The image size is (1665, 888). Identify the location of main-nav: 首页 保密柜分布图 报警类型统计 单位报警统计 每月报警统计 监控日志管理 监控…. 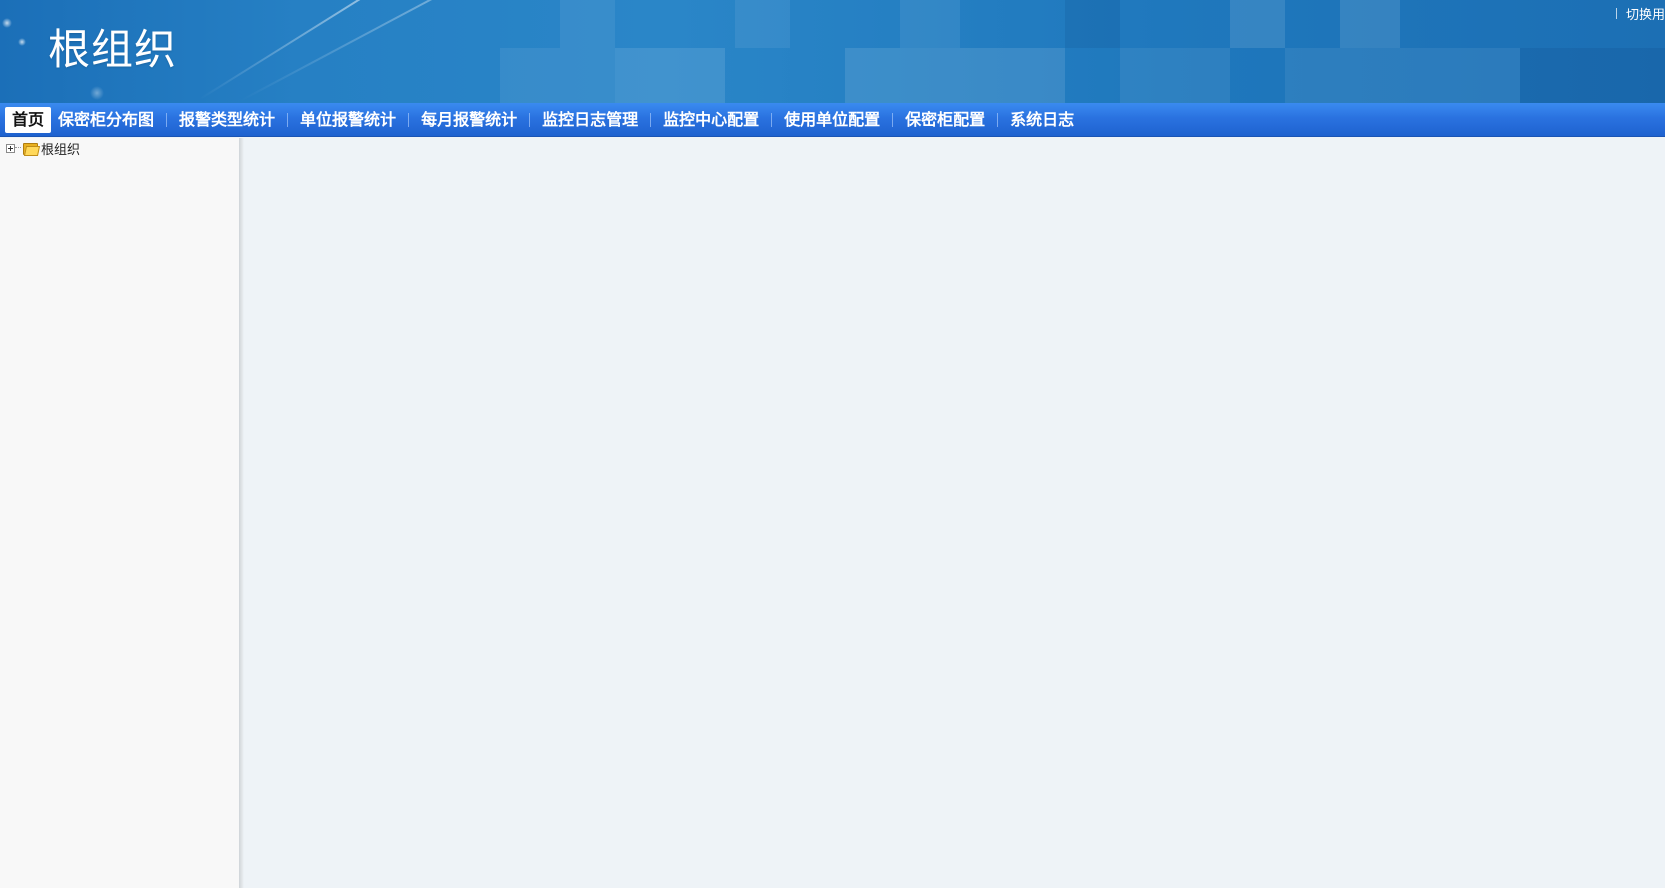
(832, 120).